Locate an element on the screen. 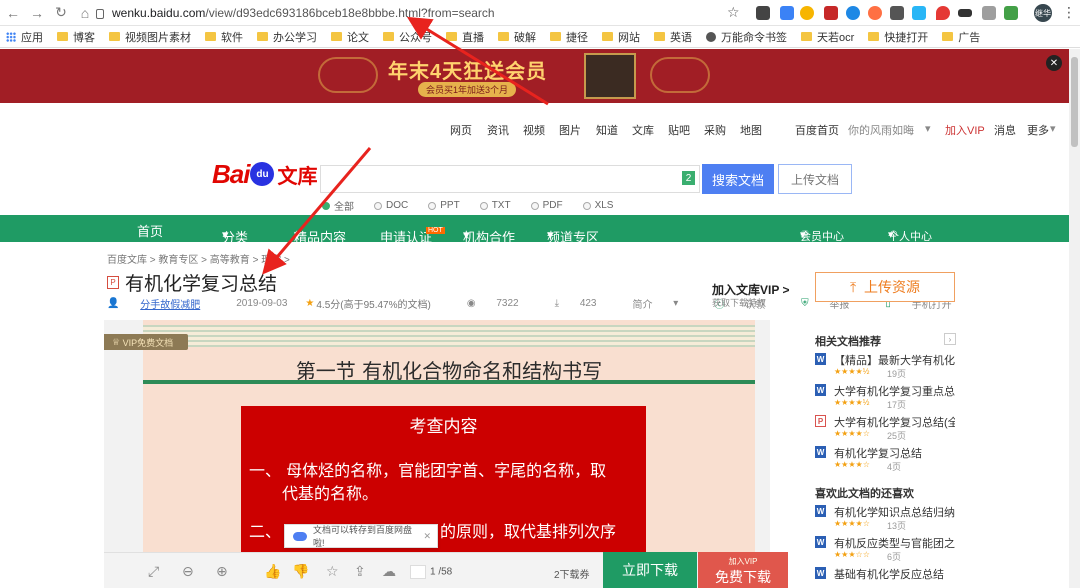 This screenshot has width=1080, height=588. nav-home: 首页 is located at coordinates (150, 230).